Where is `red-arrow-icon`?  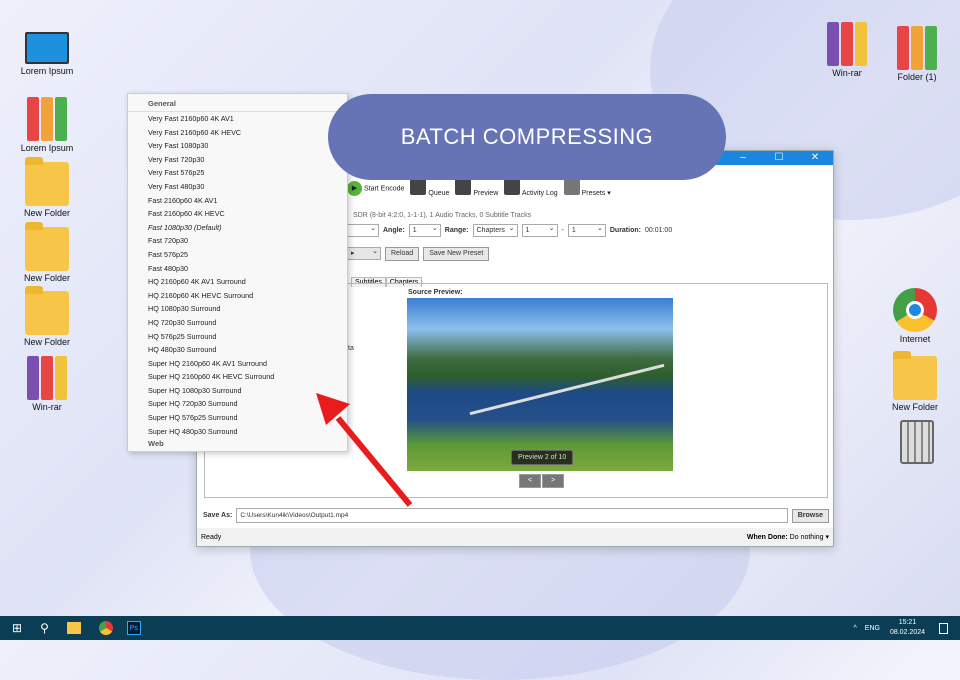 red-arrow-icon is located at coordinates (364, 450).